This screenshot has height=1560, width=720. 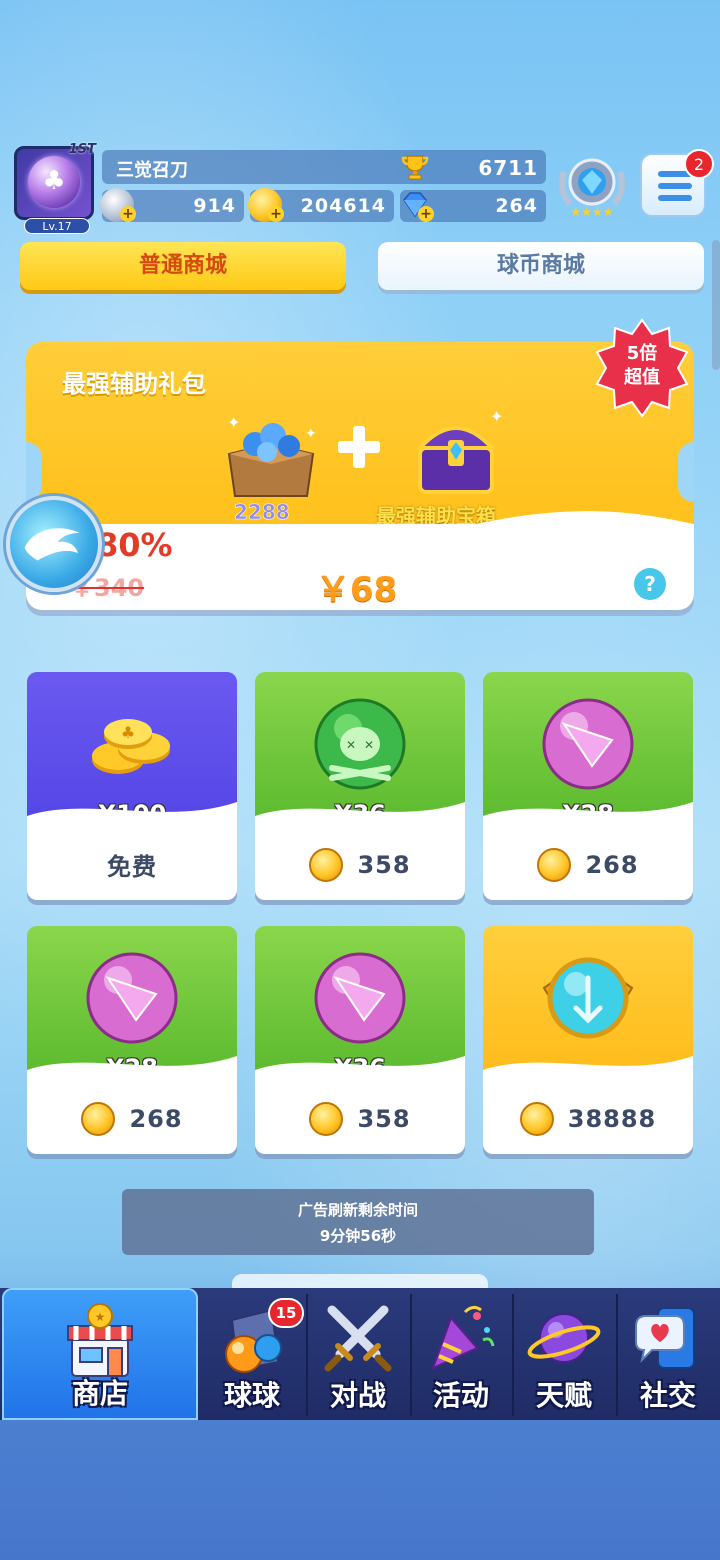 I want to click on shop-item-card: 38888, so click(x=588, y=1040).